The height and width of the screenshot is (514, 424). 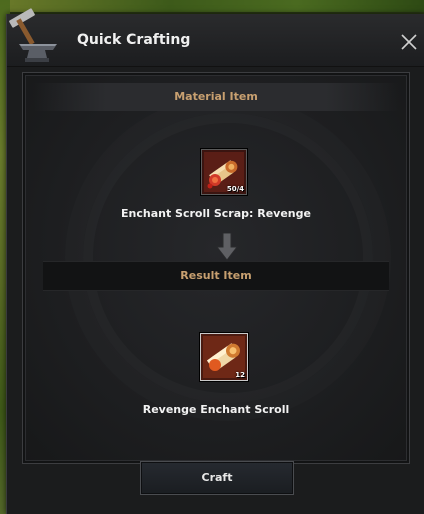 What do you see at coordinates (409, 42) in the screenshot?
I see `close-icon` at bounding box center [409, 42].